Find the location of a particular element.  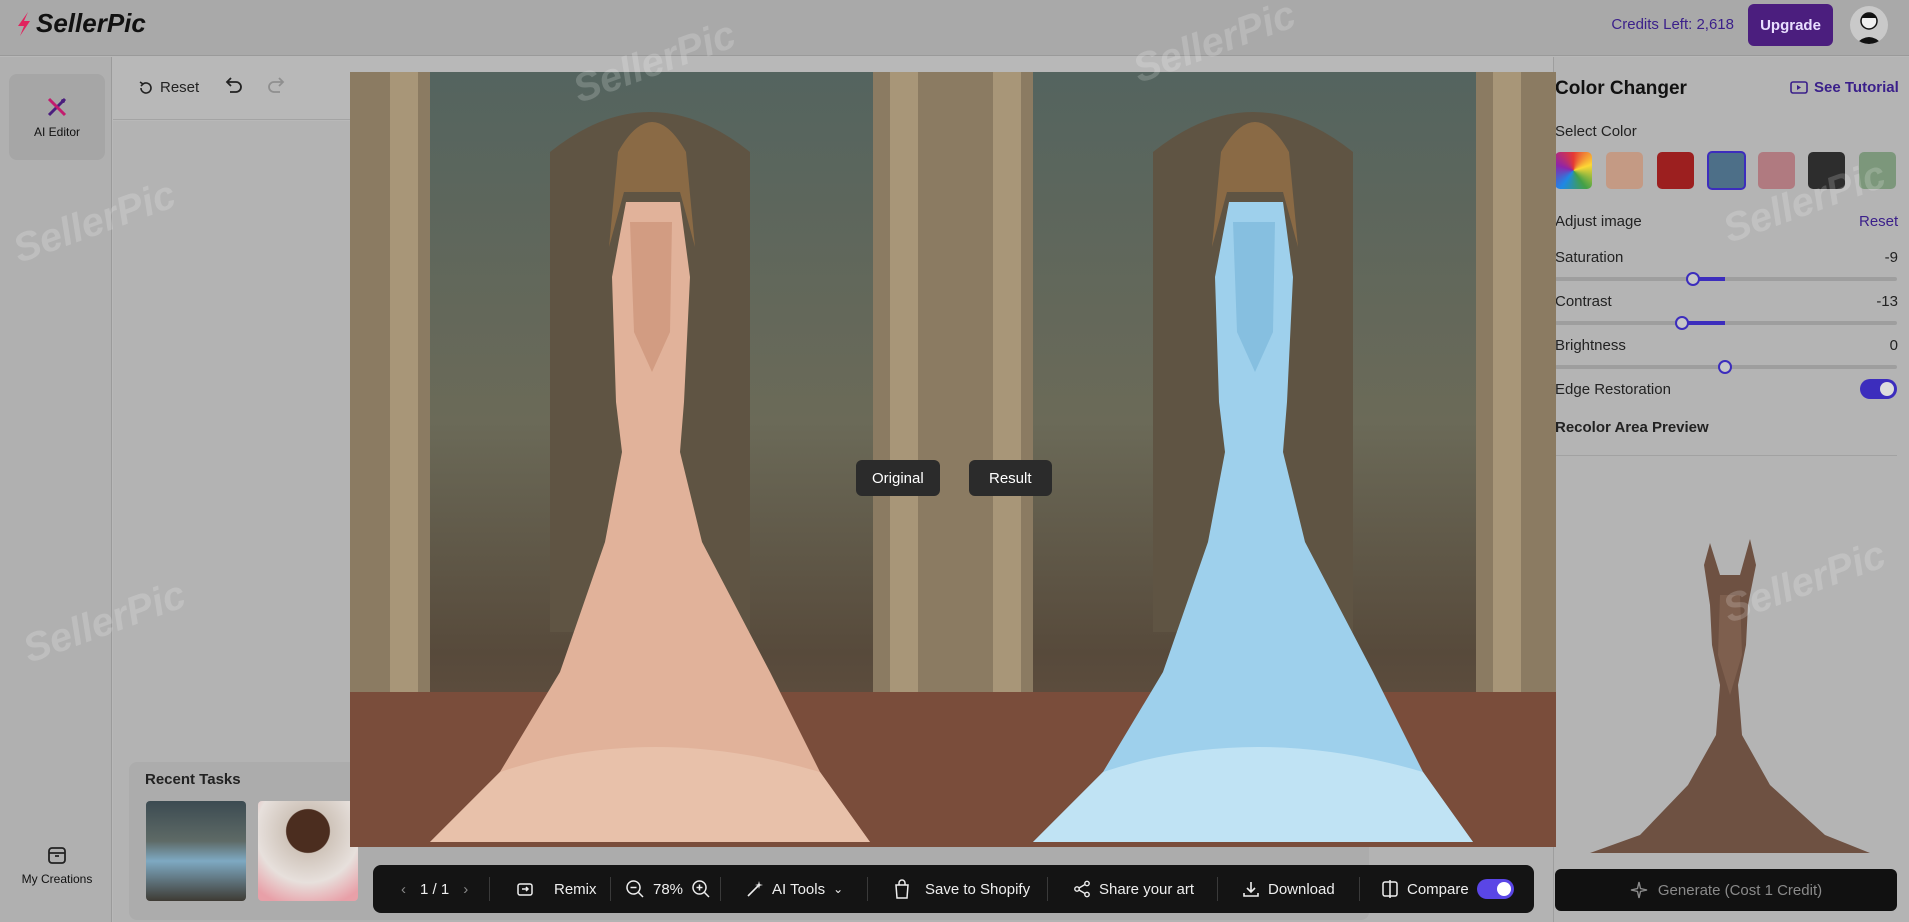

remix-button: Remix is located at coordinates (556, 889).